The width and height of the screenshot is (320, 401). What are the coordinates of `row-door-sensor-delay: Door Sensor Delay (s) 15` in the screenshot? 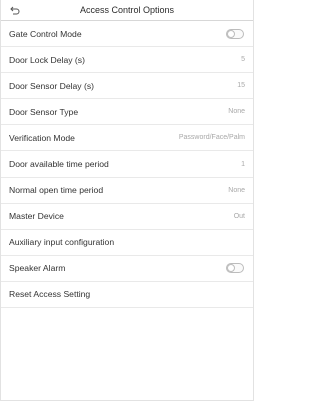 It's located at (127, 86).